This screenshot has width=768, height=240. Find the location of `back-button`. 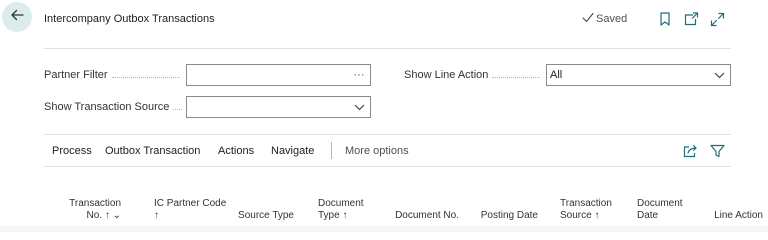

back-button is located at coordinates (17, 17).